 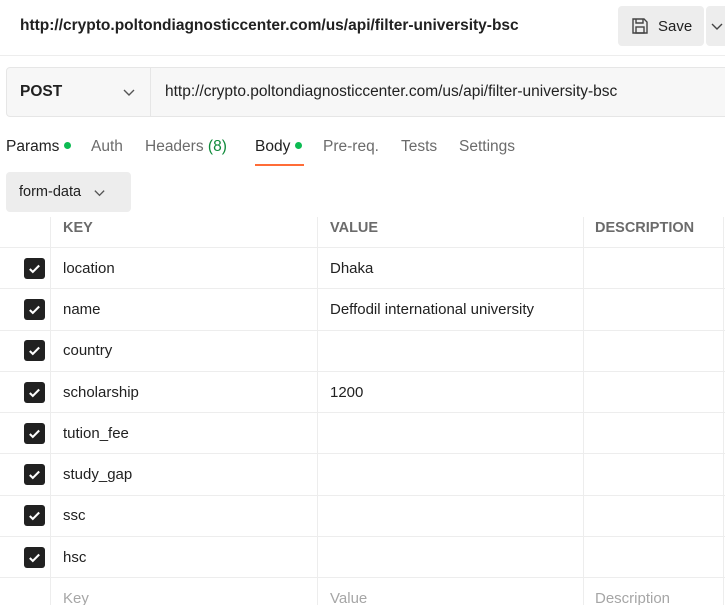 What do you see at coordinates (184, 474) in the screenshot?
I see `key-cell: study_gap` at bounding box center [184, 474].